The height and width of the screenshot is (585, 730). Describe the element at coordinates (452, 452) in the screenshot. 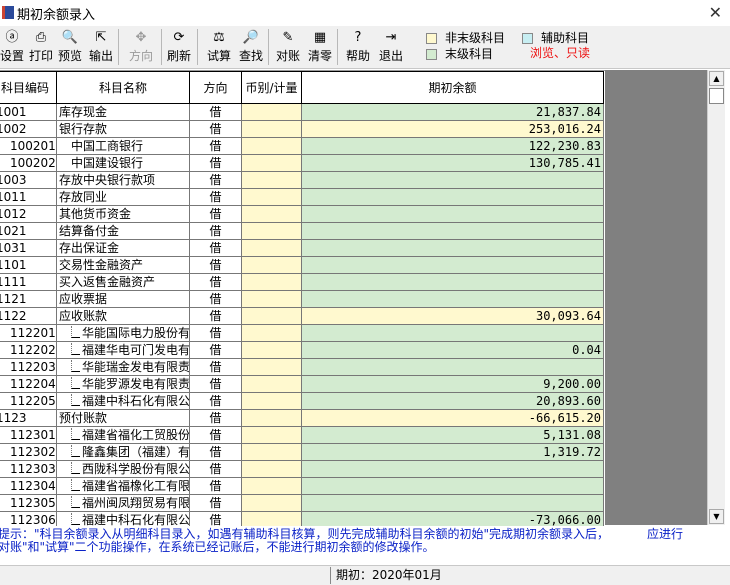

I see `cell-opening-balance: 1,319.72` at that location.